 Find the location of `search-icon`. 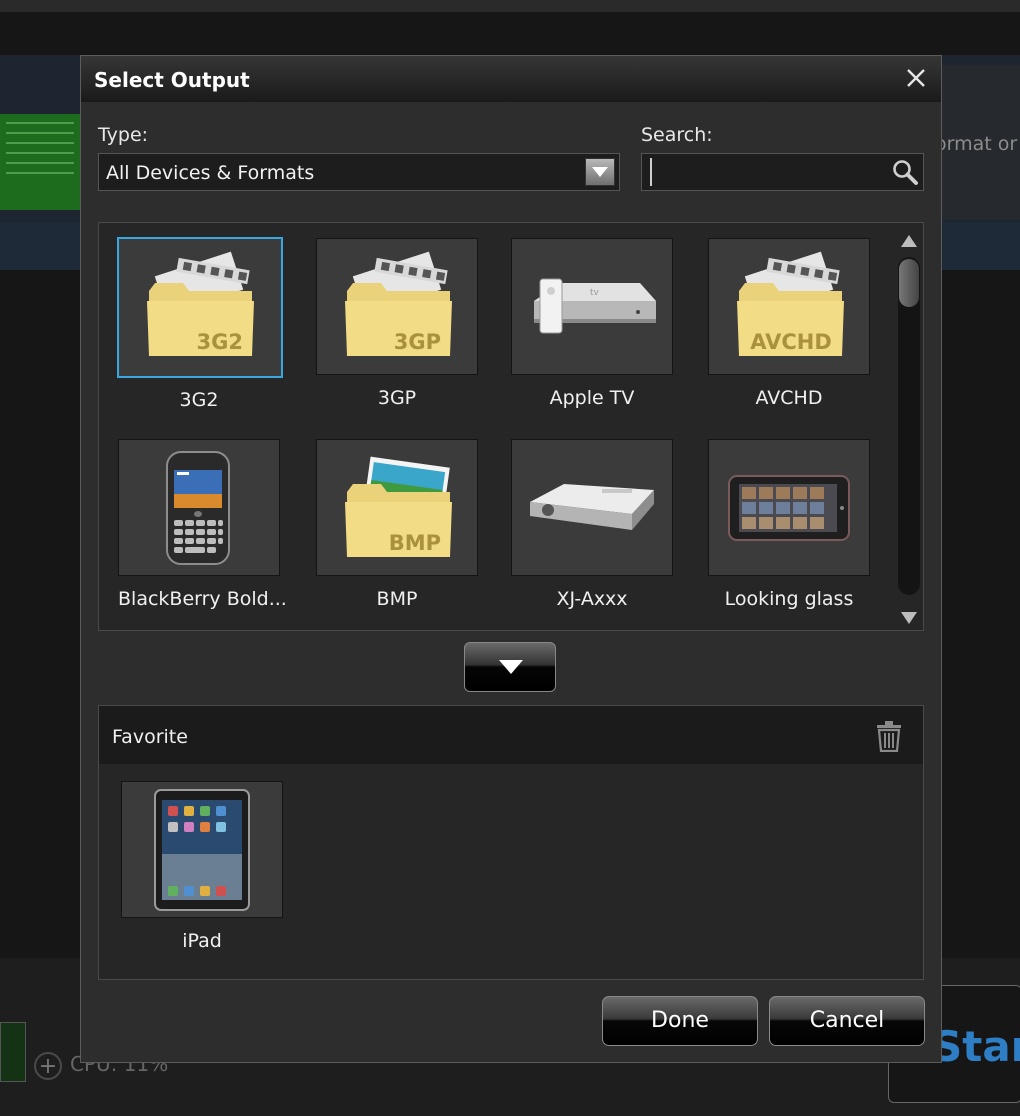

search-icon is located at coordinates (905, 174).